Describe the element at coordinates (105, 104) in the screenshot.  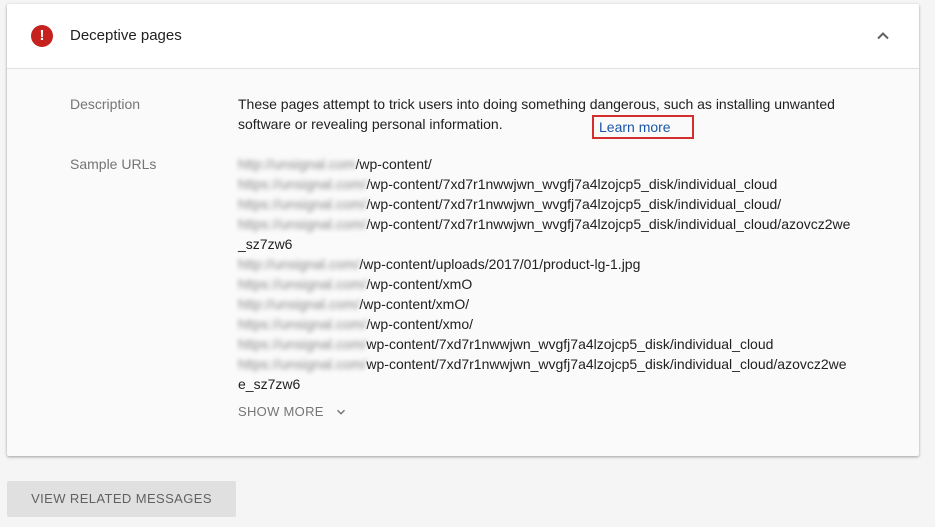
I see `description-label: Description` at that location.